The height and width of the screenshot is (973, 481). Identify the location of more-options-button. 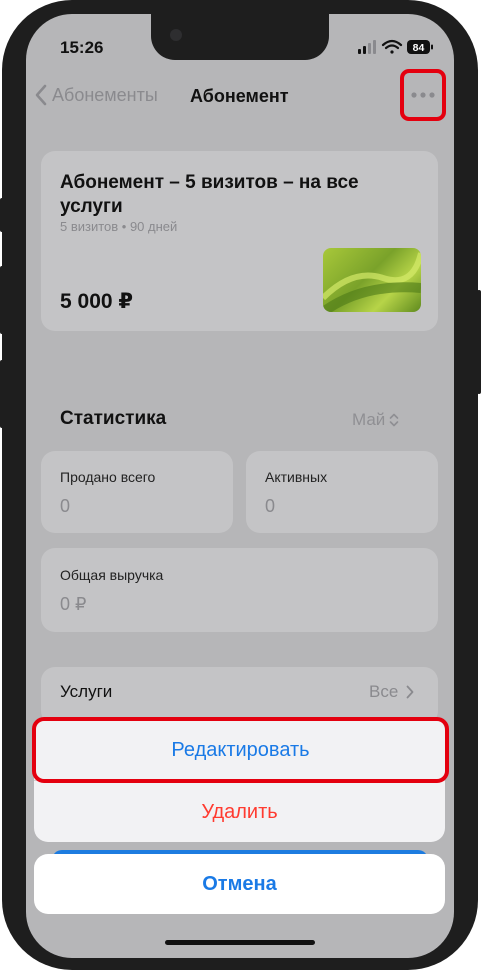
(423, 95).